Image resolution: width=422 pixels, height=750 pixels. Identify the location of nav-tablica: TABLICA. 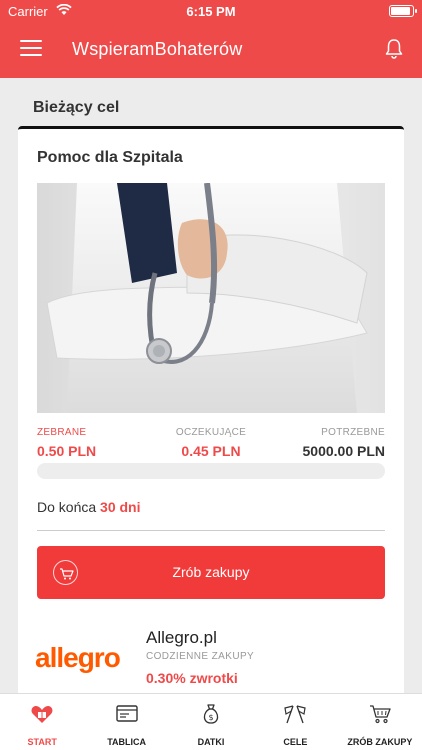
(126, 722).